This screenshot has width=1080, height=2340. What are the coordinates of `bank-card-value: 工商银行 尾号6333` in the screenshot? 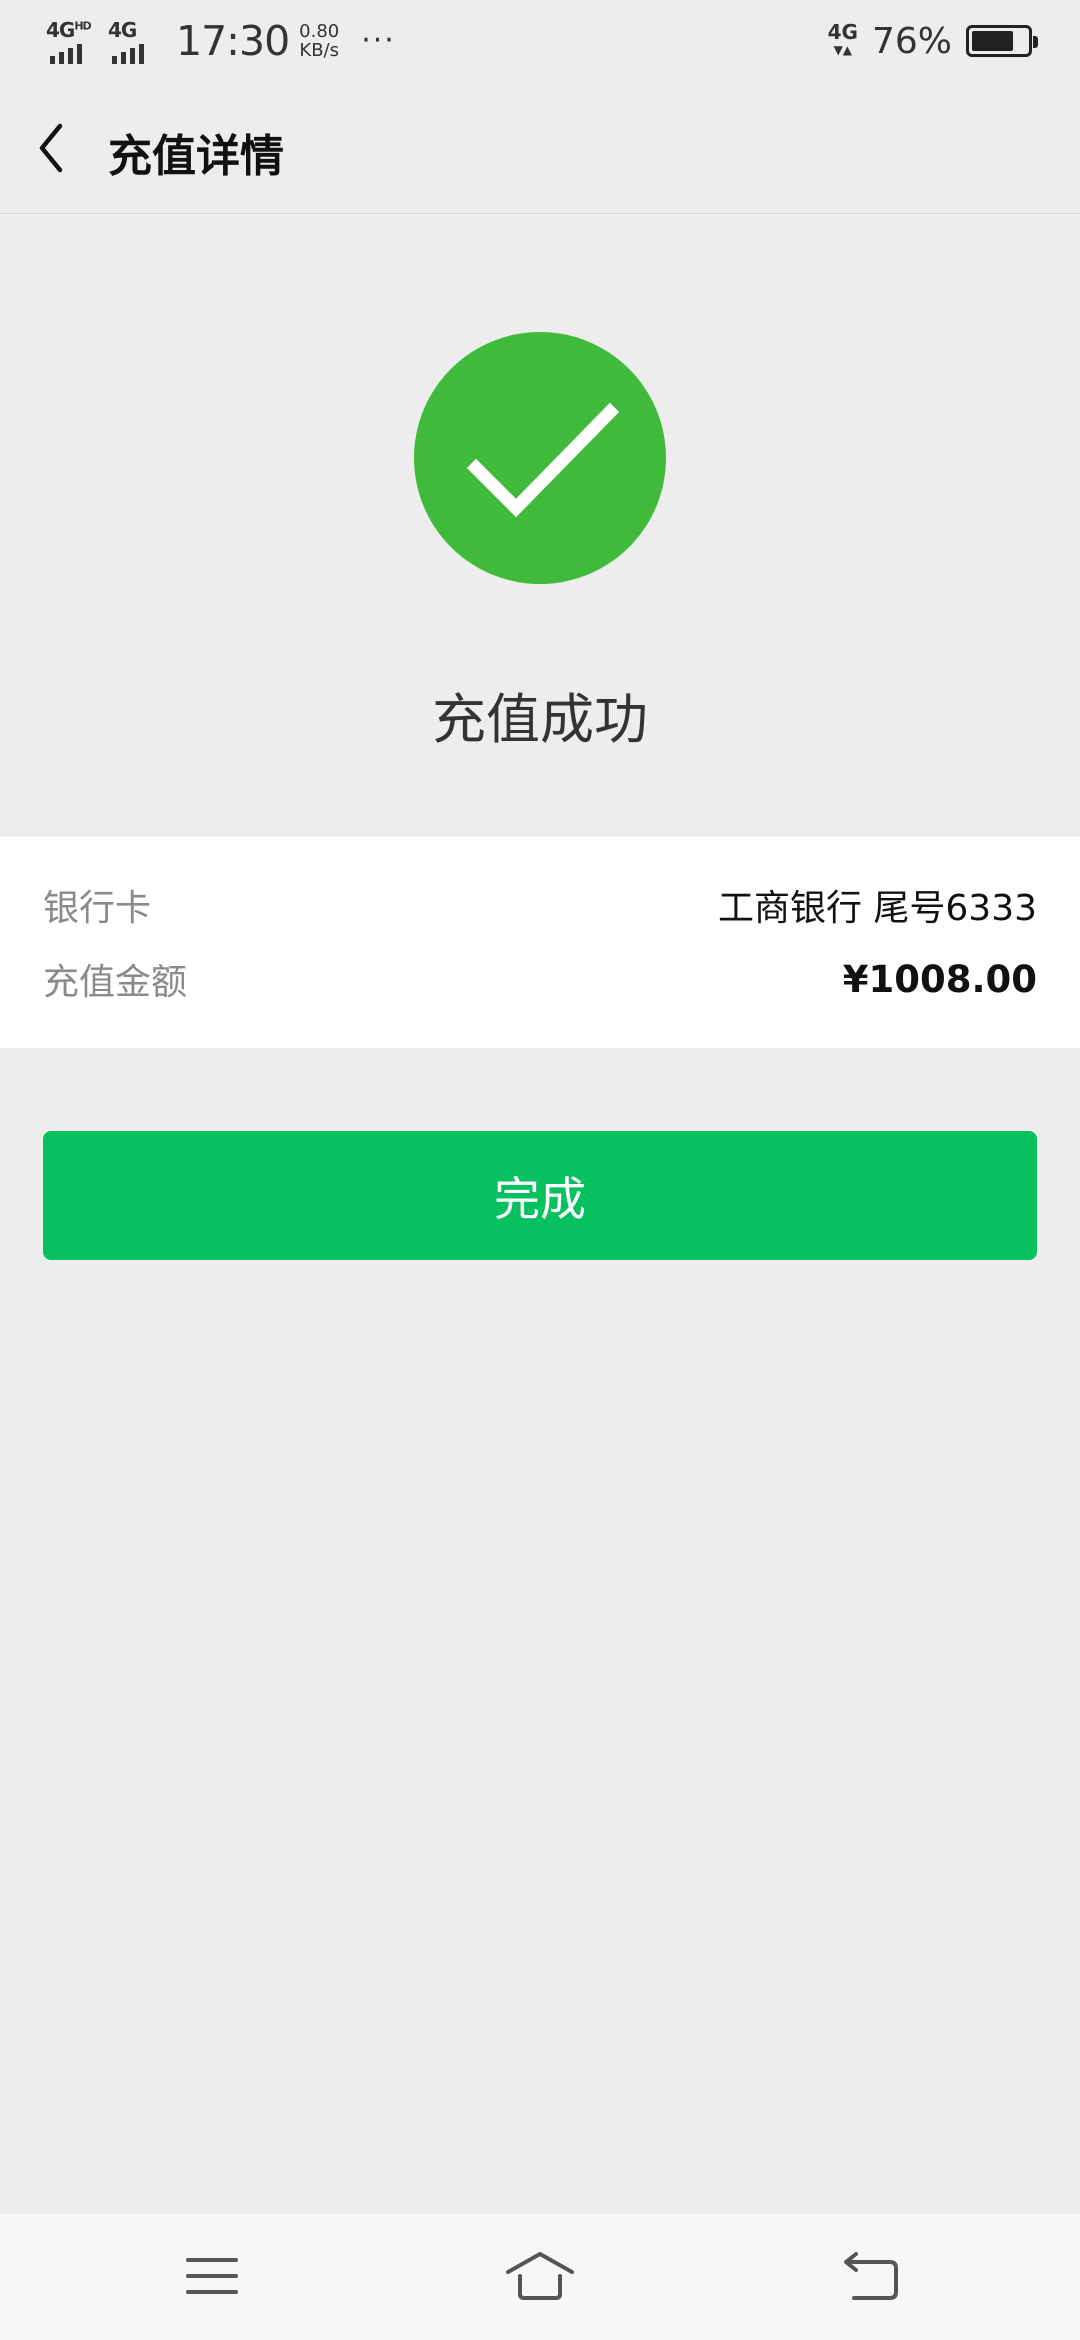 It's located at (877, 908).